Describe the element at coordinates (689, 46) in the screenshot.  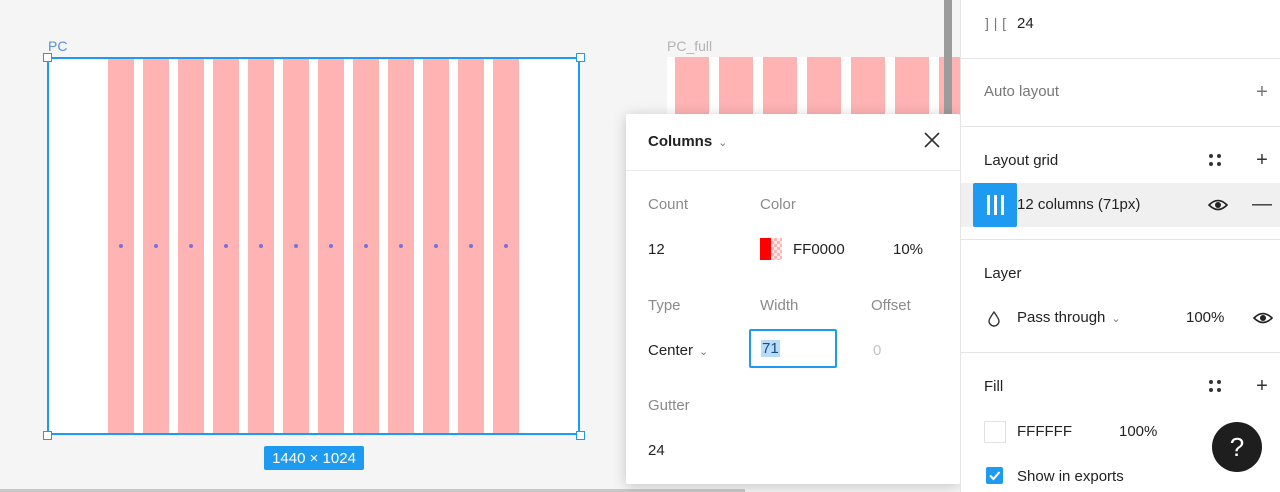
I see `frame-label-pc-full: PC_full` at that location.